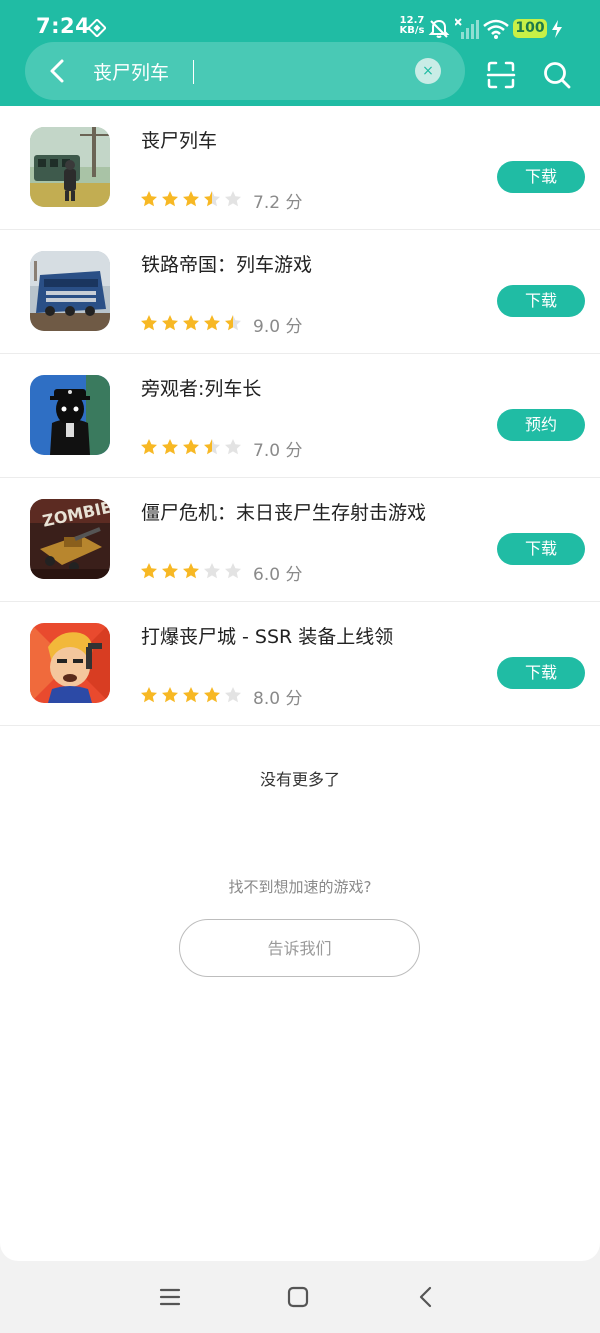 The image size is (600, 1333). What do you see at coordinates (300, 416) in the screenshot?
I see `game-row-beholder-conductor: 旁观者:列车长 7.0 分 预约` at bounding box center [300, 416].